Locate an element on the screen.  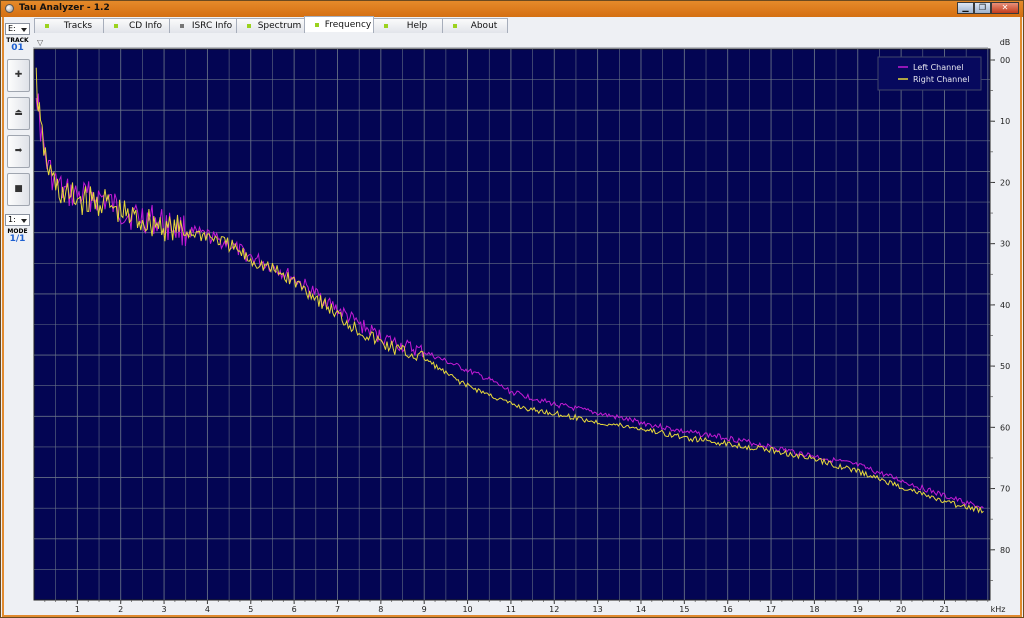
y-tick-label: 60 is located at coordinates (1005, 427).